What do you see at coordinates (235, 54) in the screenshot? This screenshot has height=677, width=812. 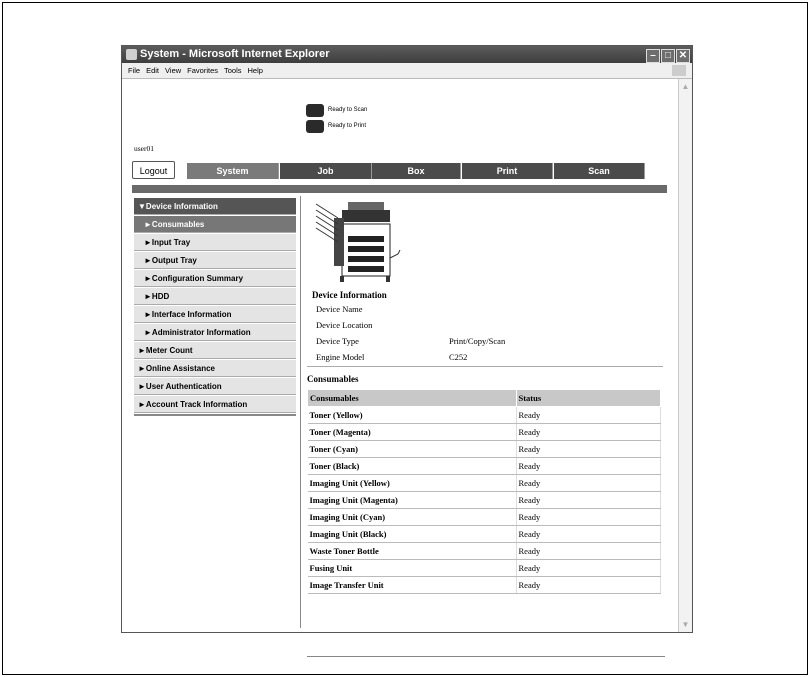 I see `window-title: System - Microsoft Internet Explorer` at bounding box center [235, 54].